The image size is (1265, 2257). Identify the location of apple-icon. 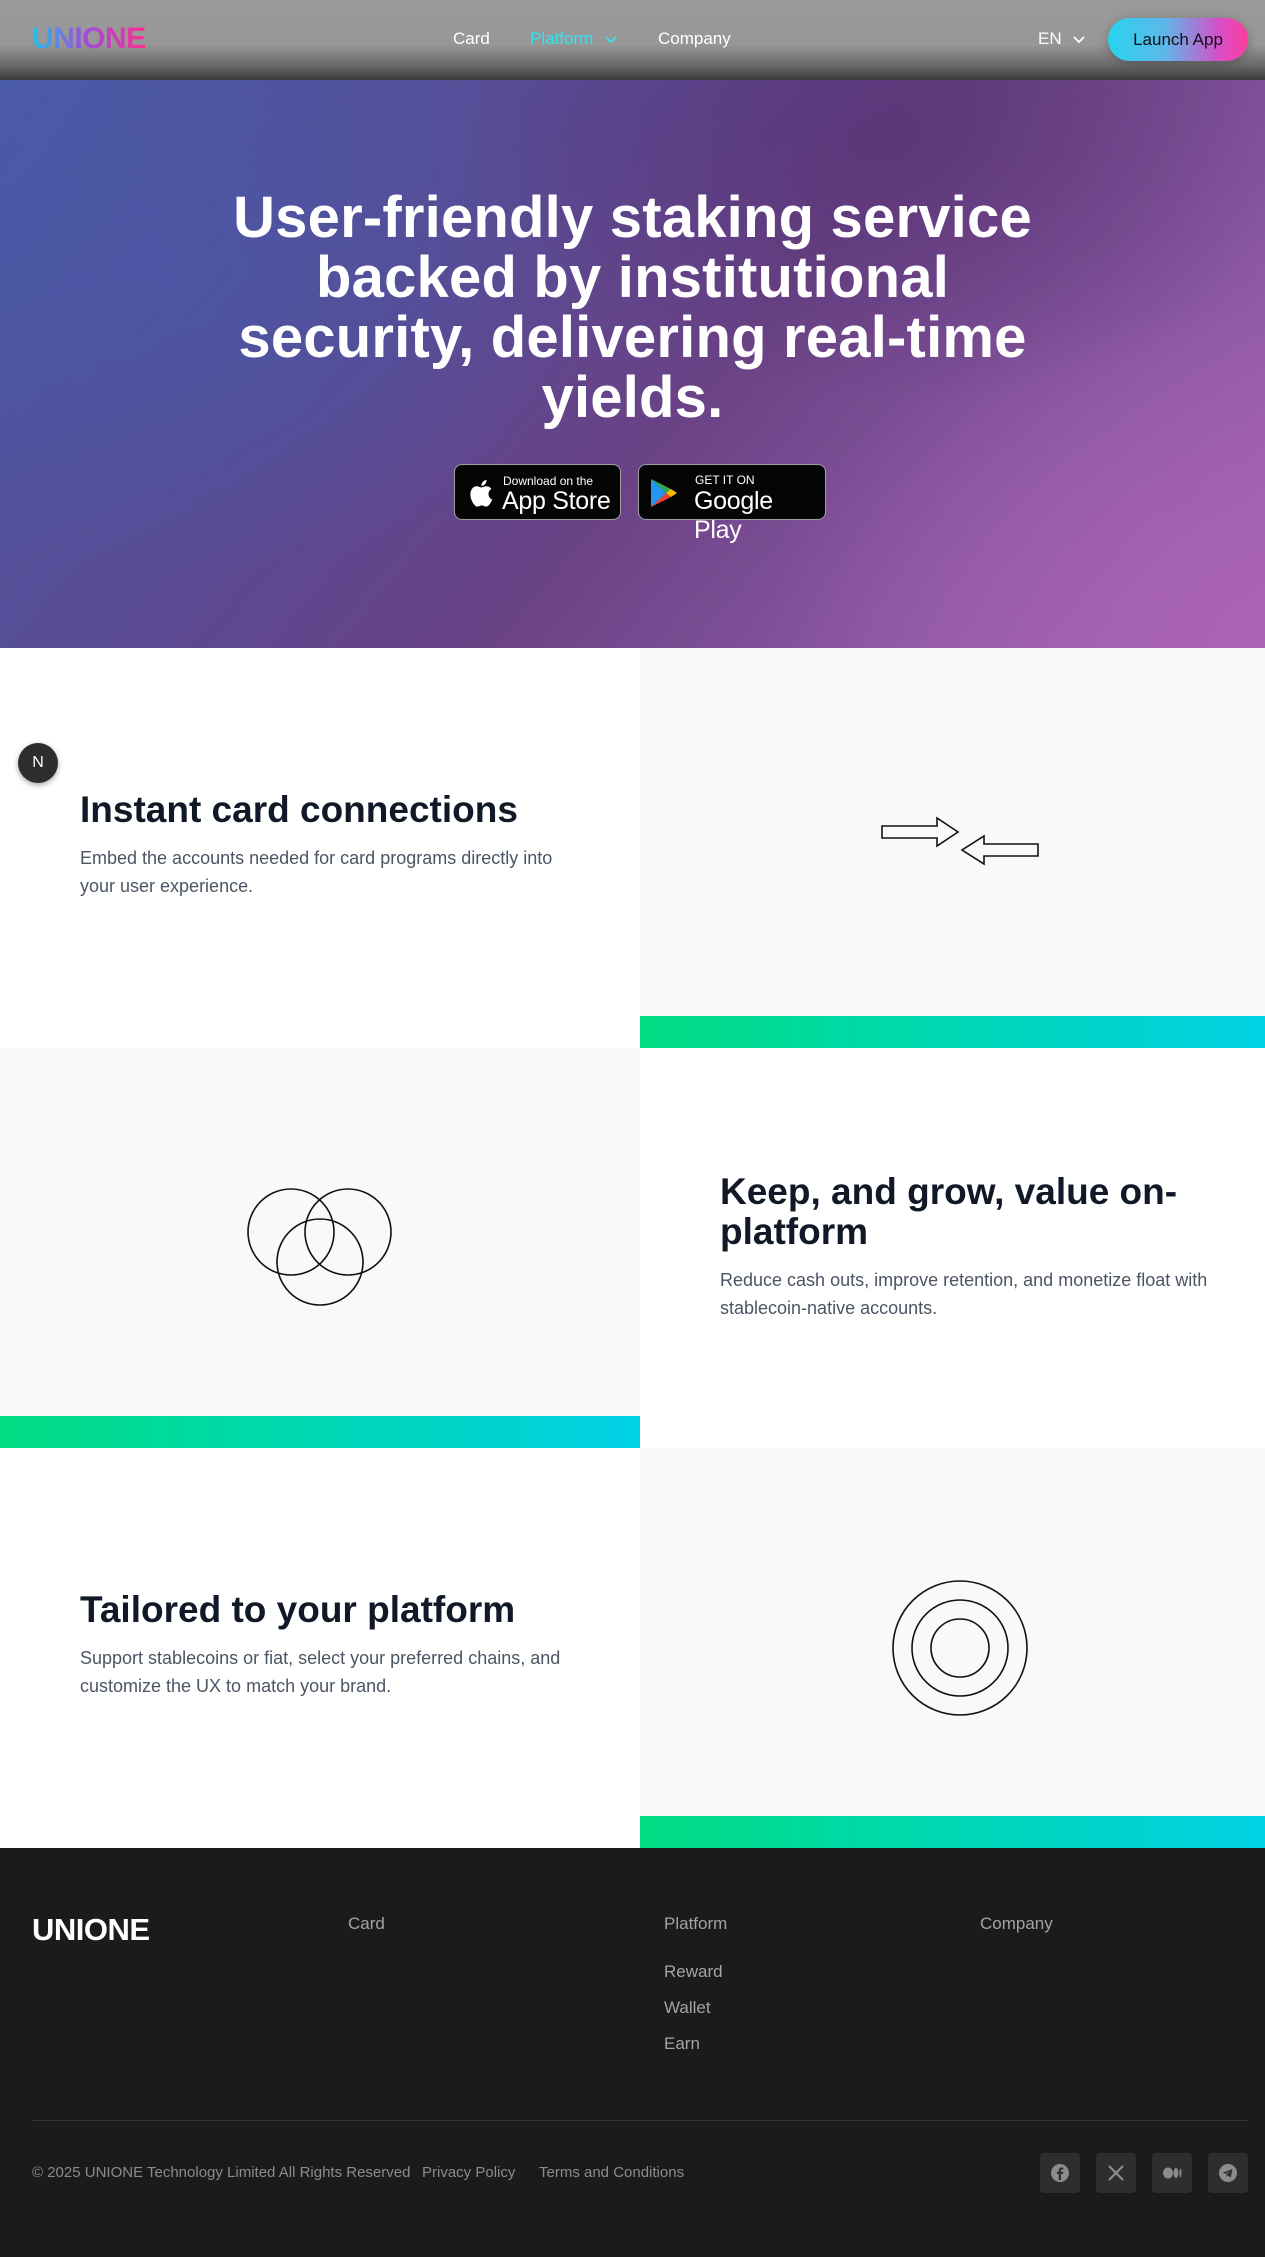
(481, 493).